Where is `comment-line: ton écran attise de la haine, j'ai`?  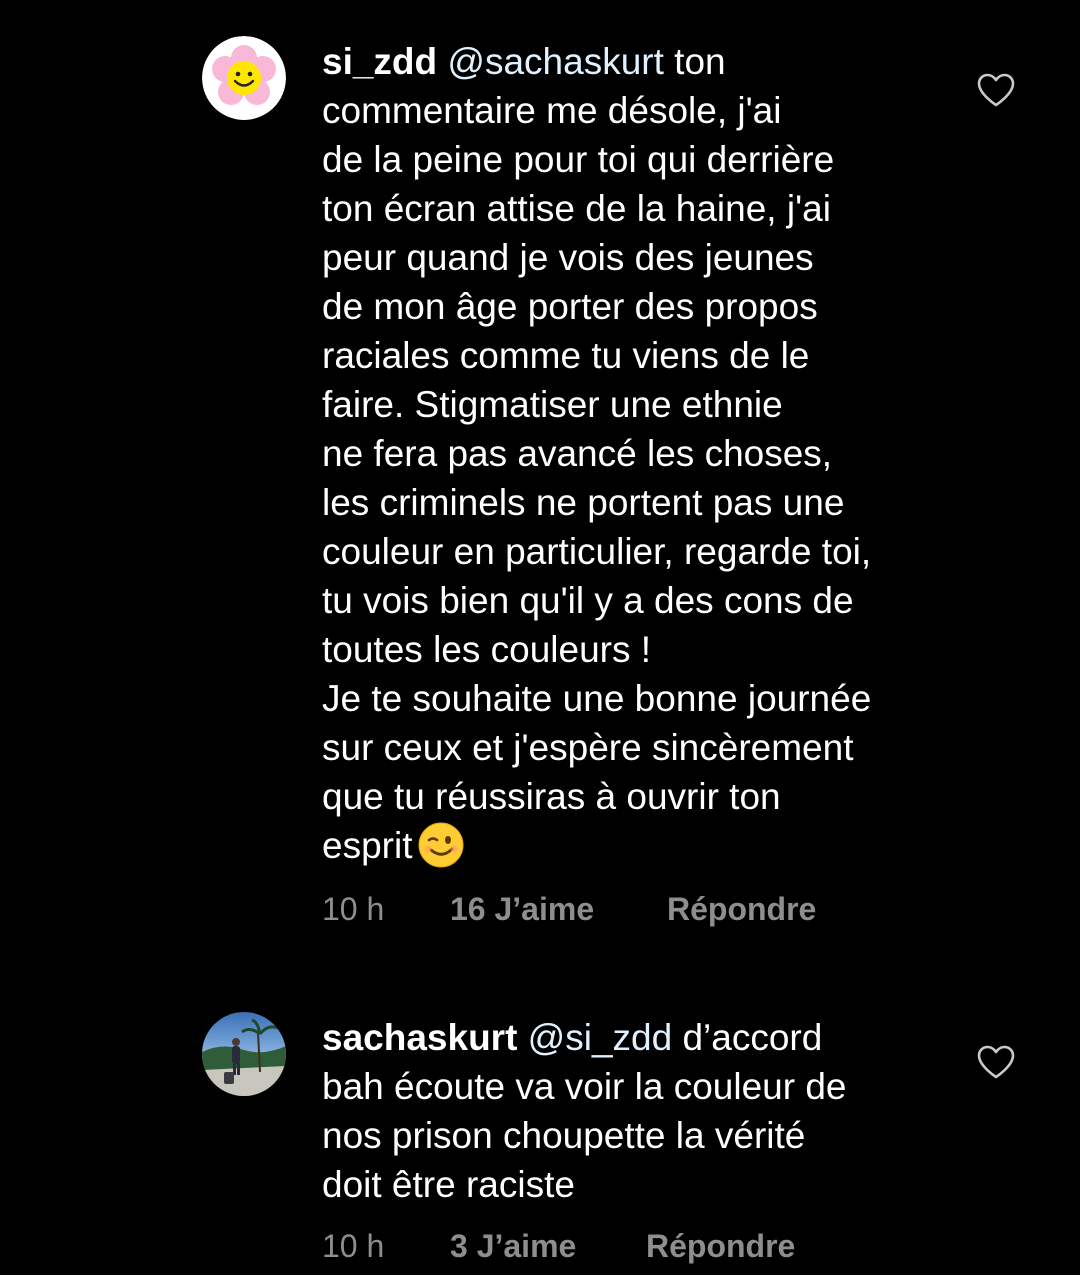 comment-line: ton écran attise de la haine, j'ai is located at coordinates (576, 208).